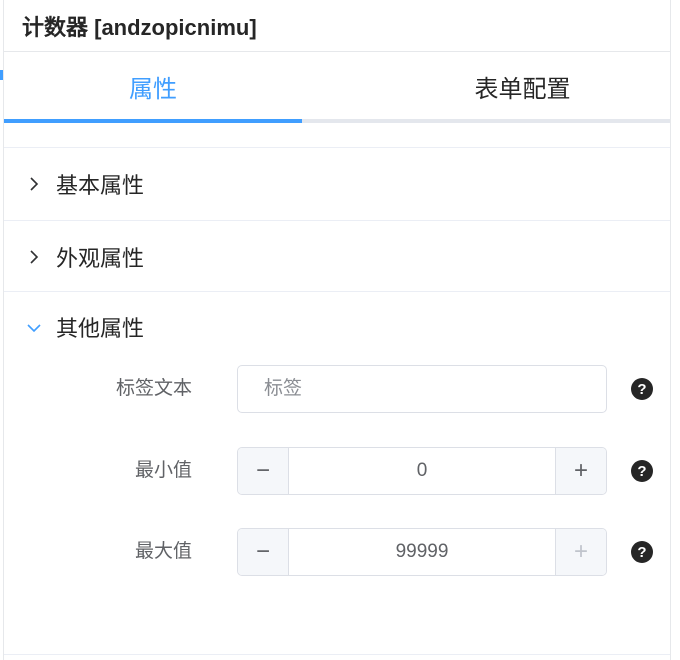 This screenshot has height=660, width=680. I want to click on collapse-header-basic: 基本属性, so click(337, 184).